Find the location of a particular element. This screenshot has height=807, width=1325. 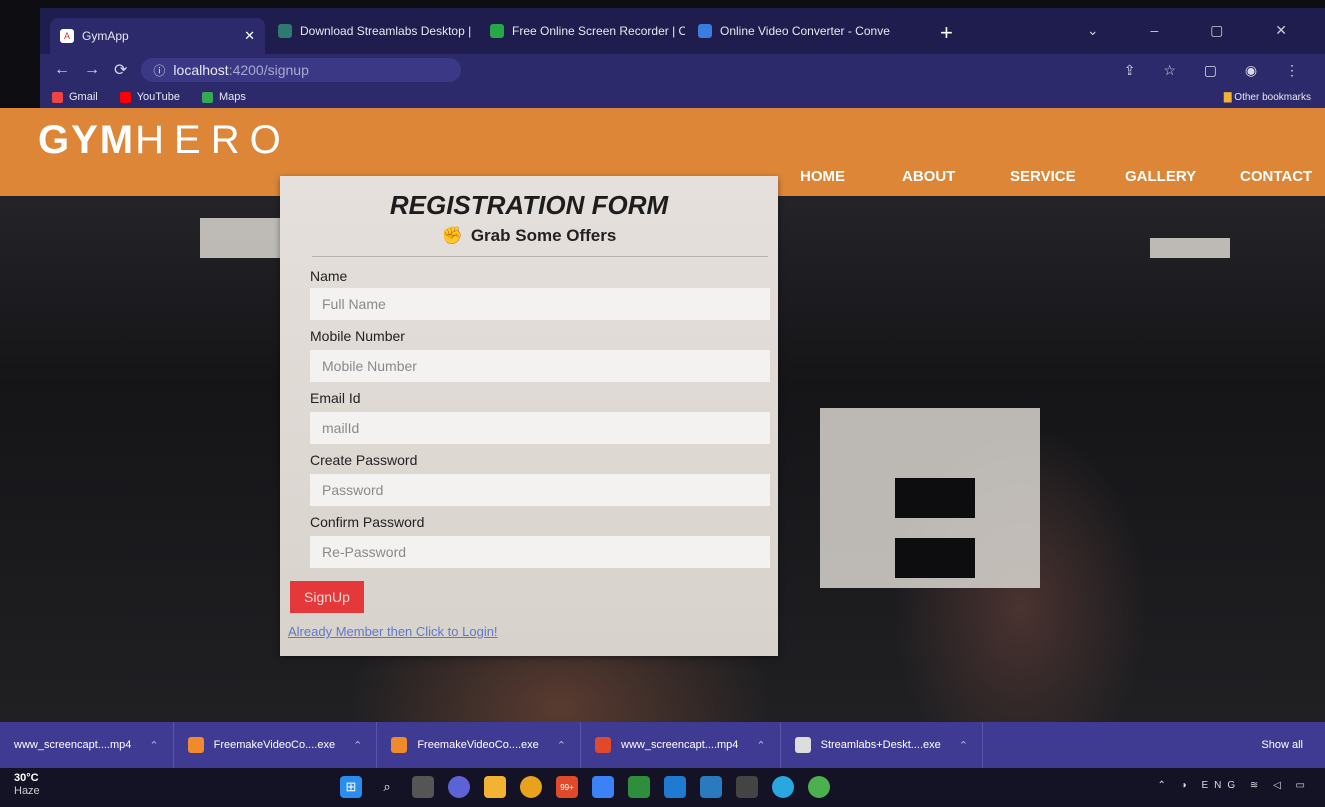

bookmark-youtube: YouTube is located at coordinates (149, 97).